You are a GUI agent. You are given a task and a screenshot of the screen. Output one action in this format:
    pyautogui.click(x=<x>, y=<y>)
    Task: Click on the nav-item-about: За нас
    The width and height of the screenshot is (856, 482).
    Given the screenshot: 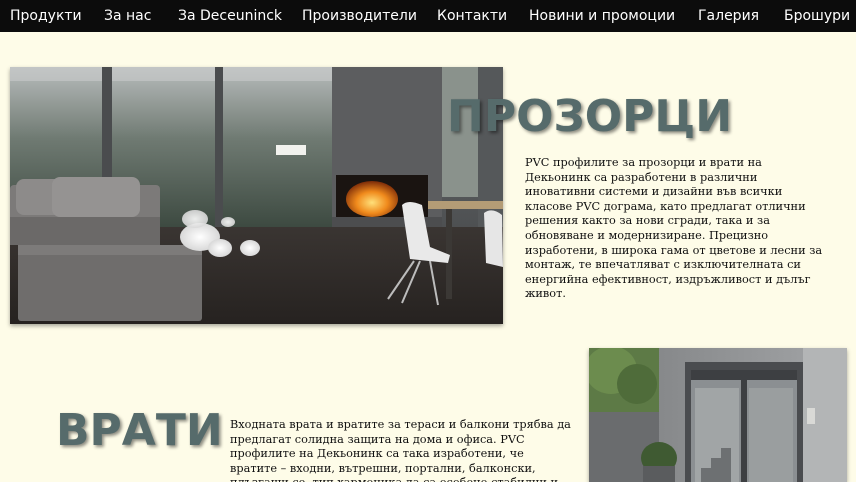 What is the action you would take?
    pyautogui.click(x=127, y=16)
    